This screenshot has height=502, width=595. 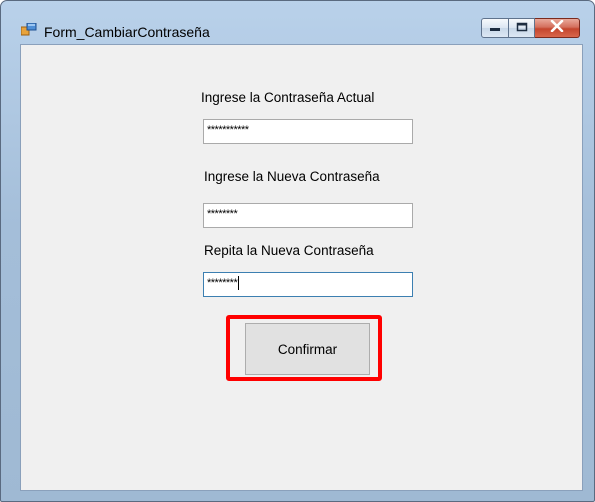 I want to click on new-password-value: ********, so click(x=222, y=214).